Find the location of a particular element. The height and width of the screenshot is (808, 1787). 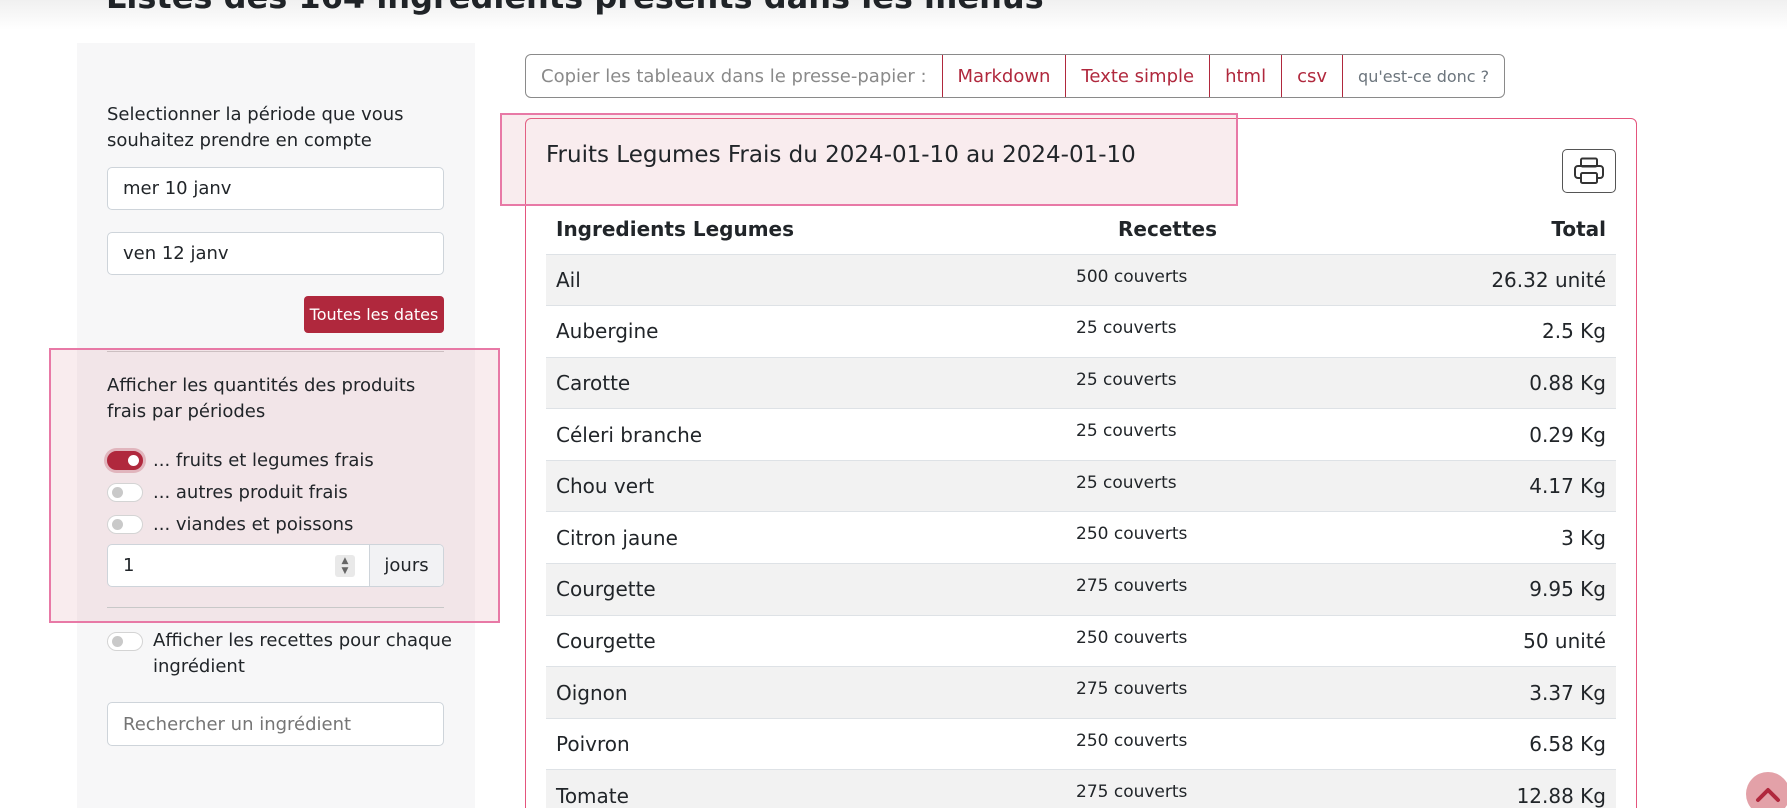

copy-csv-button: csv is located at coordinates (1311, 76).